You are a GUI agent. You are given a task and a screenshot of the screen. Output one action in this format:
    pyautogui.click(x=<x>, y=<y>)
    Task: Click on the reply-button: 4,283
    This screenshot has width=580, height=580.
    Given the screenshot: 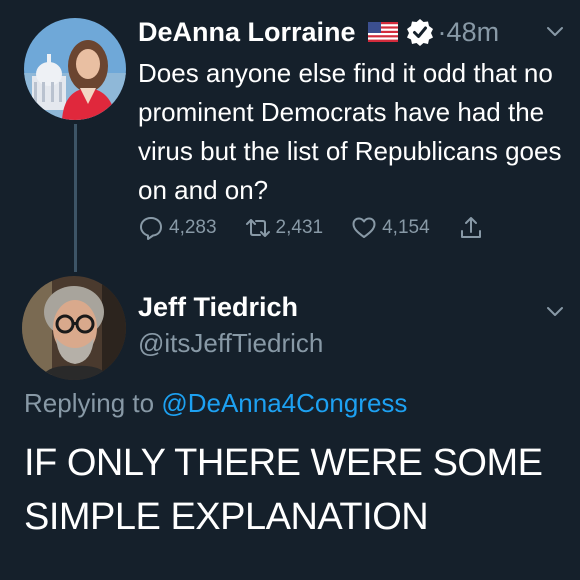 What is the action you would take?
    pyautogui.click(x=177, y=228)
    